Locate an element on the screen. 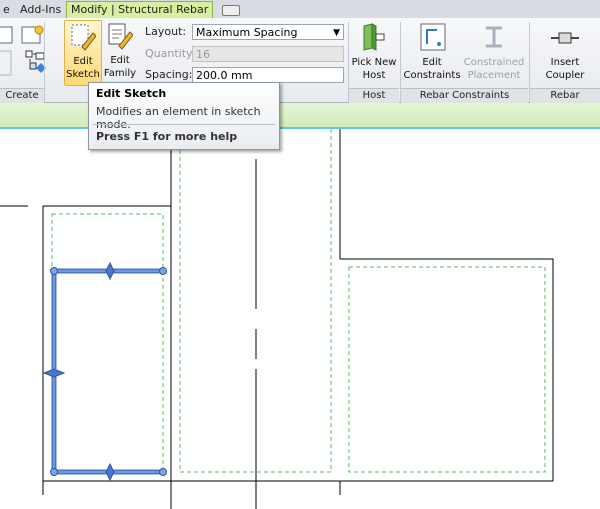 The height and width of the screenshot is (509, 600). minimize-ribbon-icon is located at coordinates (231, 10).